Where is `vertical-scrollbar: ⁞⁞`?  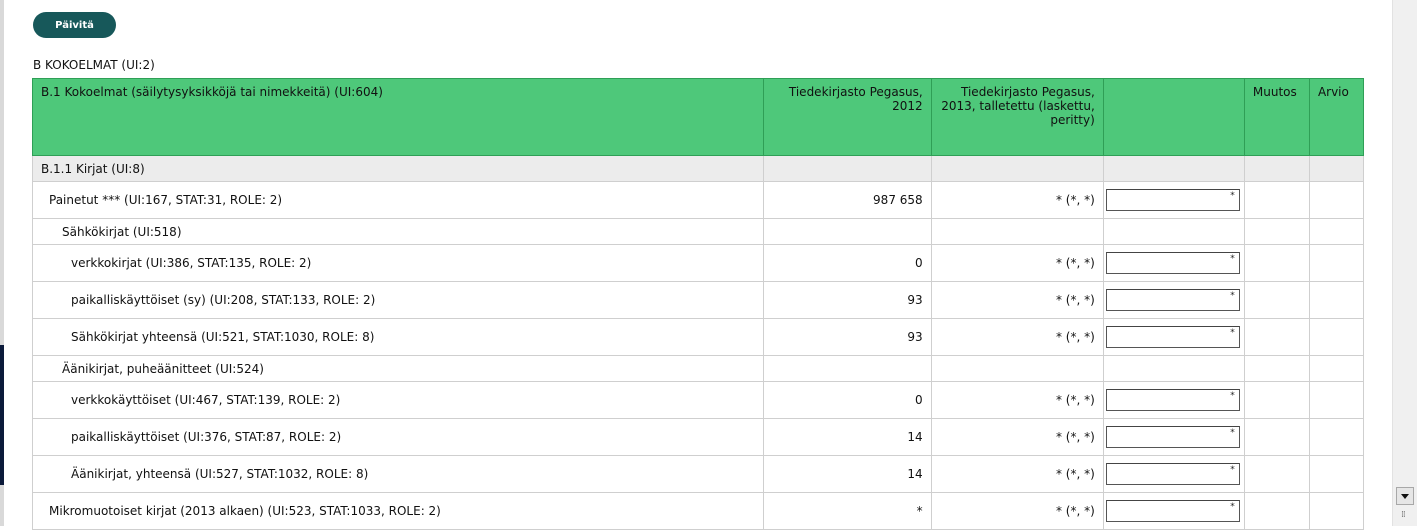
vertical-scrollbar: ⁞⁞ is located at coordinates (1404, 263).